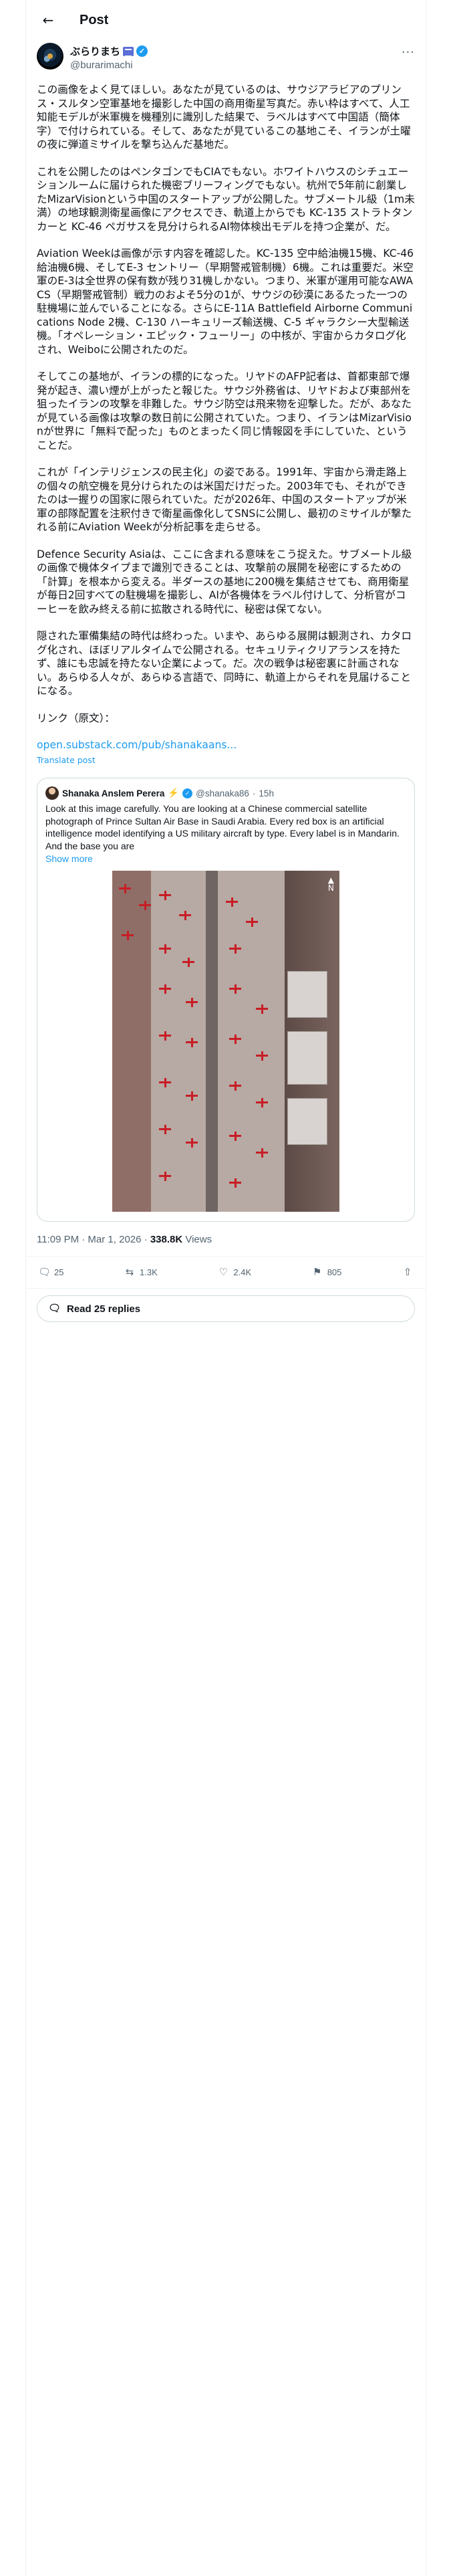 This screenshot has width=451, height=2576. Describe the element at coordinates (408, 53) in the screenshot. I see `more-options-icon: ···` at that location.